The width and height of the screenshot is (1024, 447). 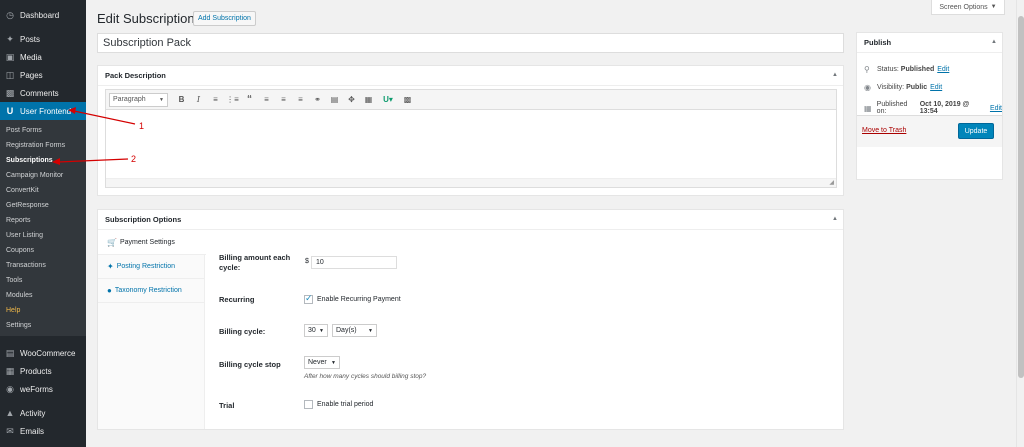 I want to click on annotation-overlay, so click(x=94, y=136).